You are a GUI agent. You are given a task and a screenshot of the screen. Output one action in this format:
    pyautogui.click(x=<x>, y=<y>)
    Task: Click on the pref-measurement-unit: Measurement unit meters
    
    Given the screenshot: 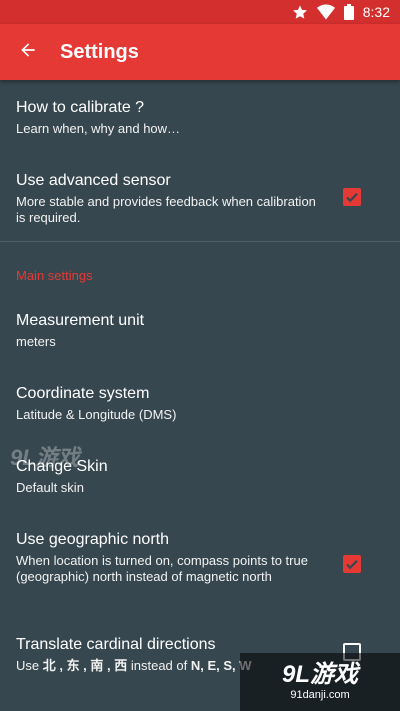 What is the action you would take?
    pyautogui.click(x=200, y=330)
    